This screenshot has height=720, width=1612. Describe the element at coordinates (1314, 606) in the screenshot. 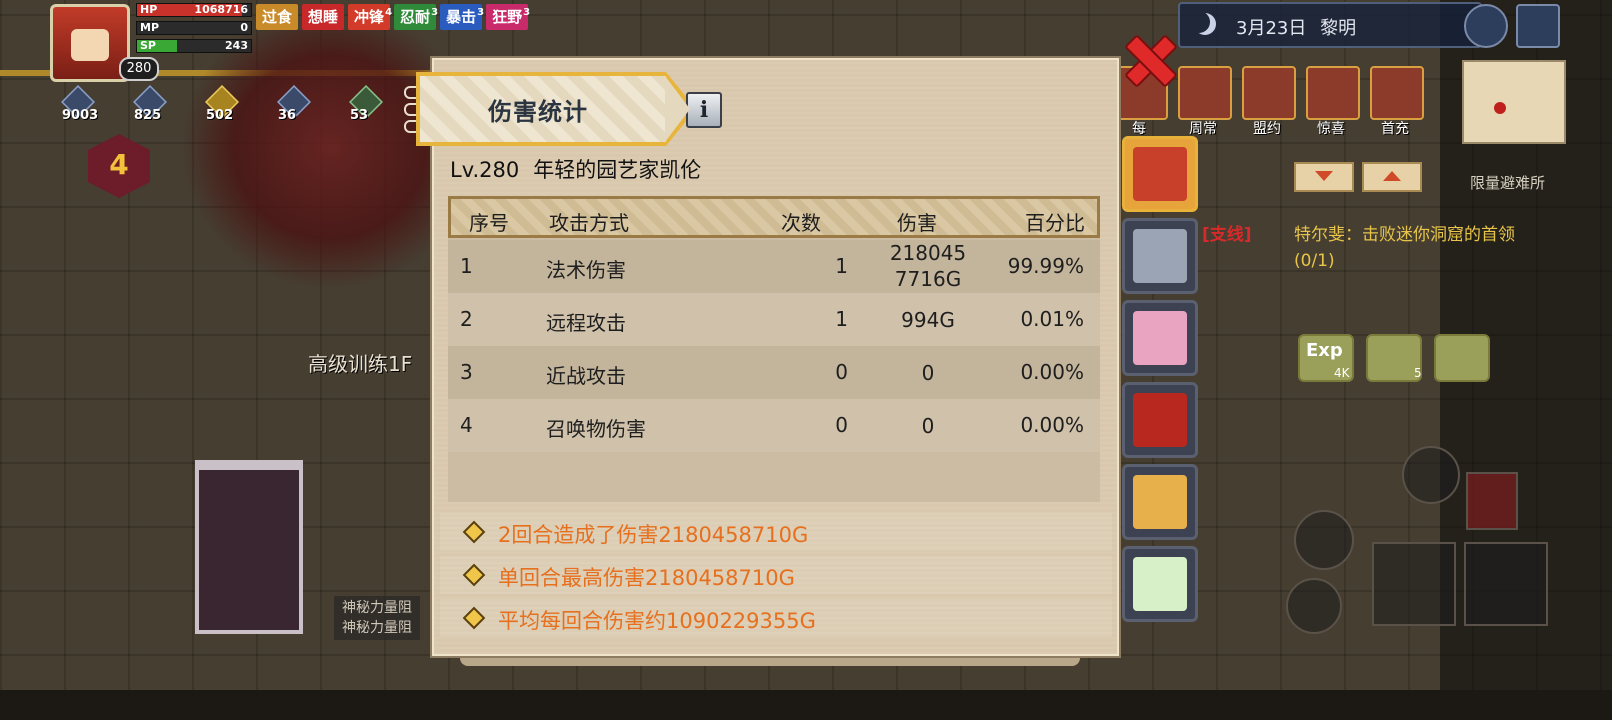

I see `swap-icon` at that location.